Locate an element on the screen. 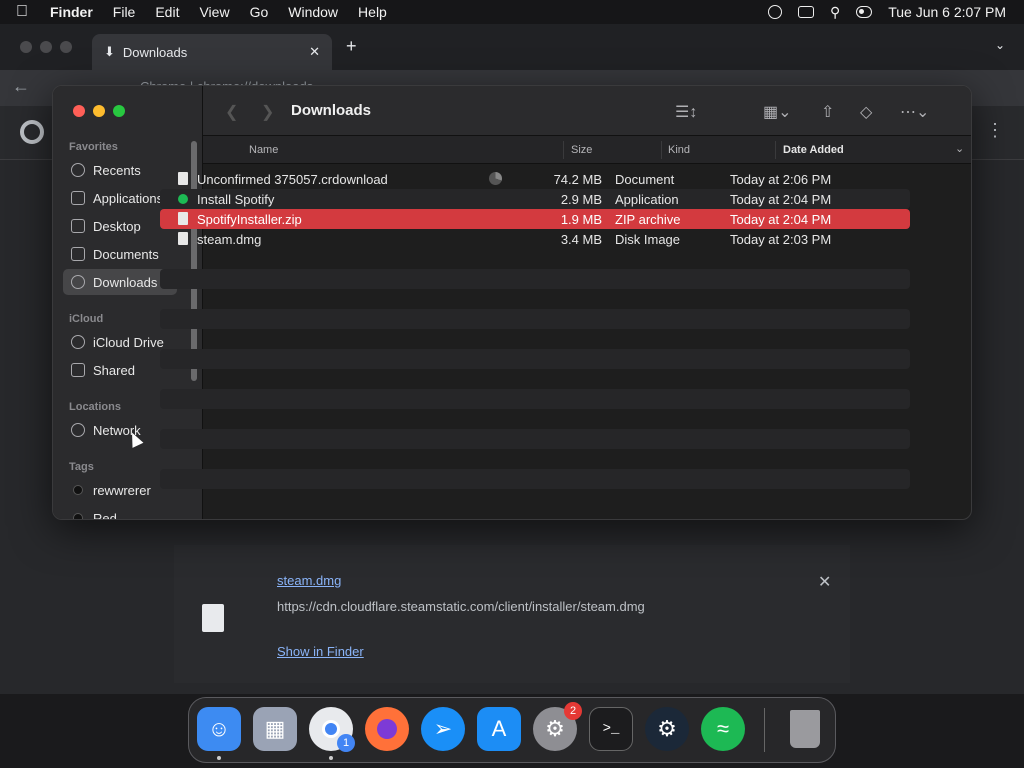 The width and height of the screenshot is (1024, 768). spotify-app-icon is located at coordinates (183, 199).